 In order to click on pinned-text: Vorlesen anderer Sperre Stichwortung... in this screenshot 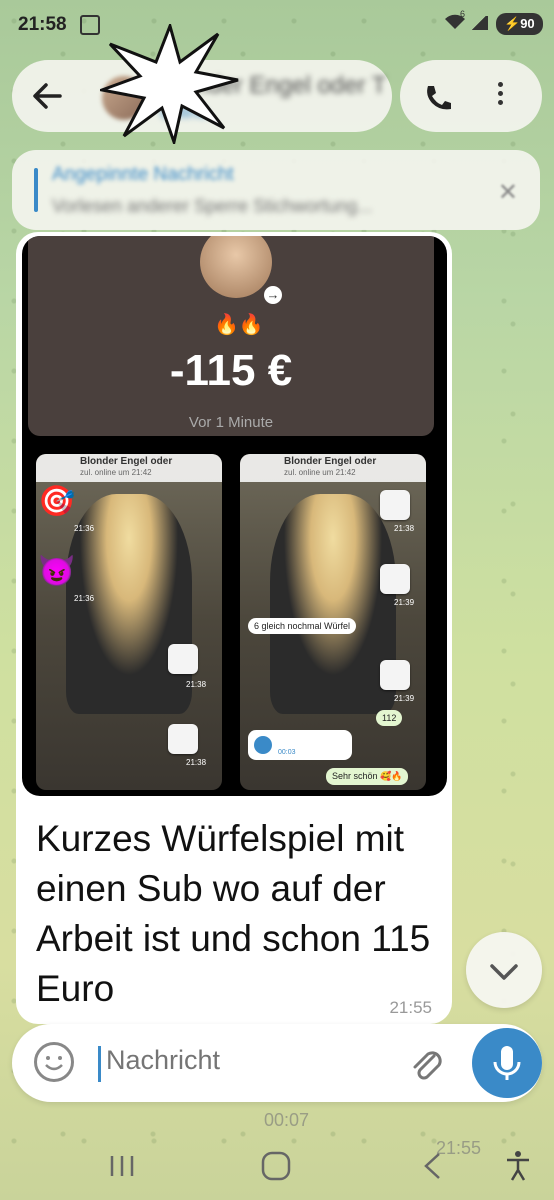, I will do `click(212, 206)`.